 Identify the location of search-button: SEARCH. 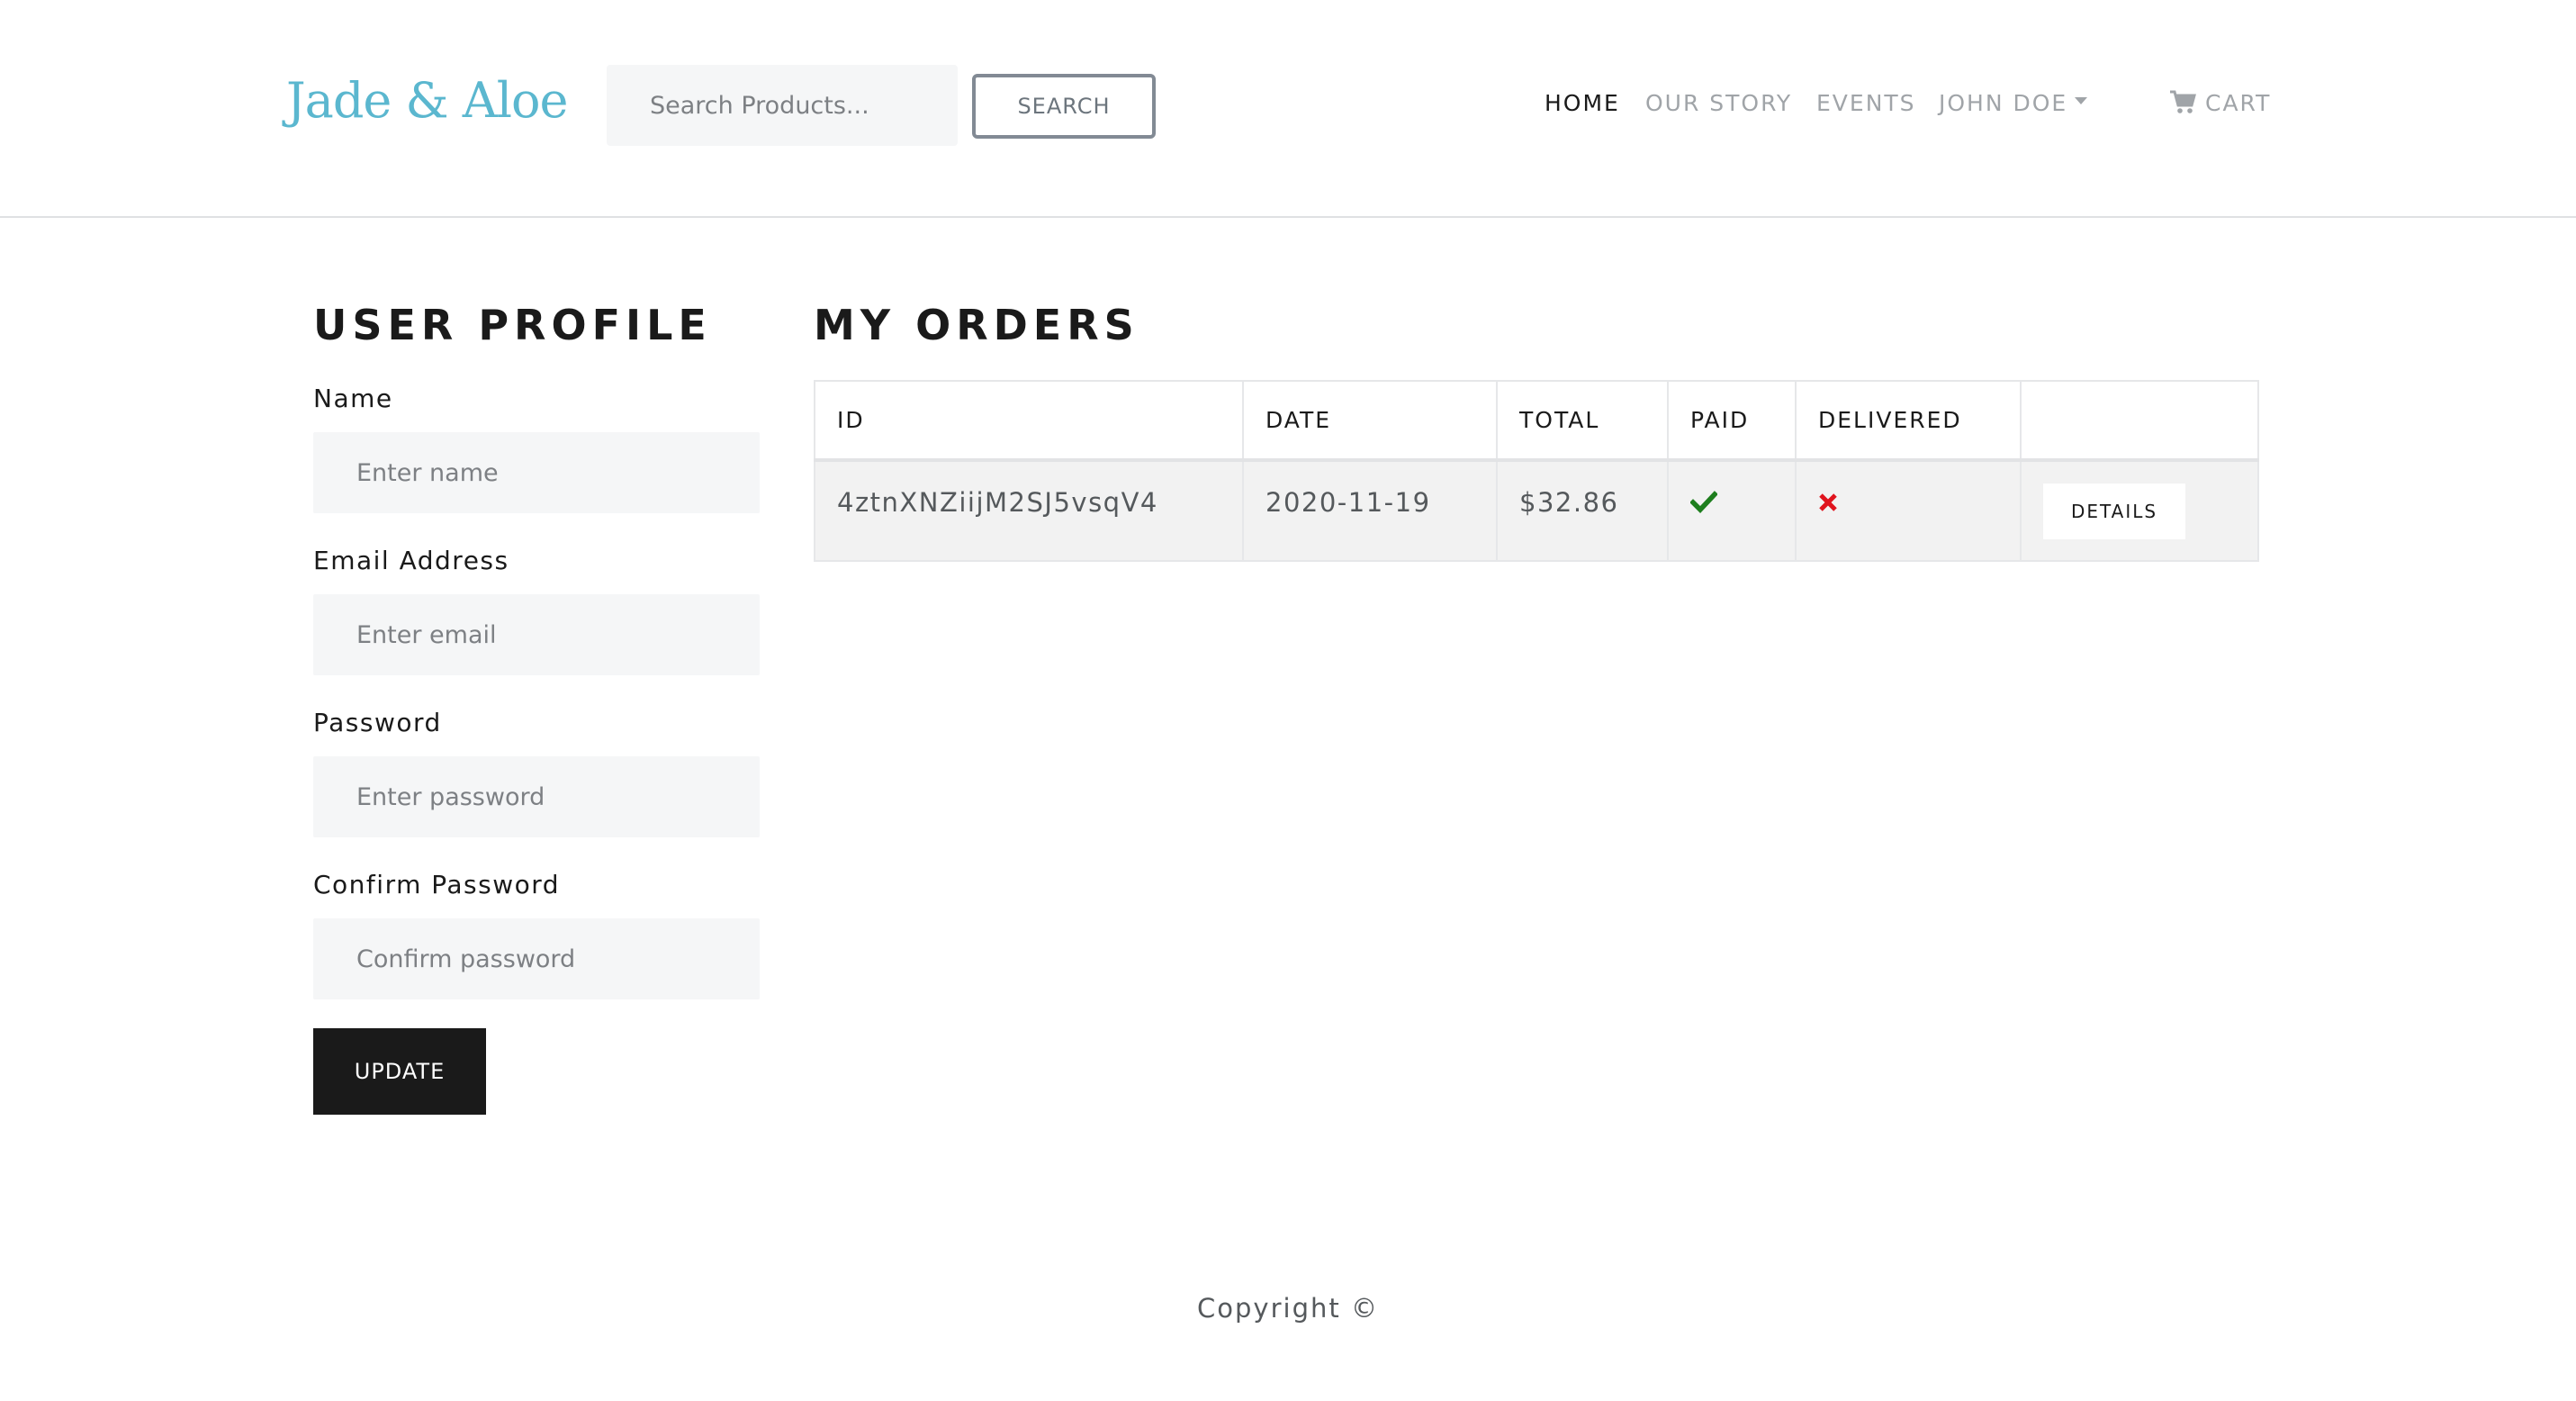
(1064, 106).